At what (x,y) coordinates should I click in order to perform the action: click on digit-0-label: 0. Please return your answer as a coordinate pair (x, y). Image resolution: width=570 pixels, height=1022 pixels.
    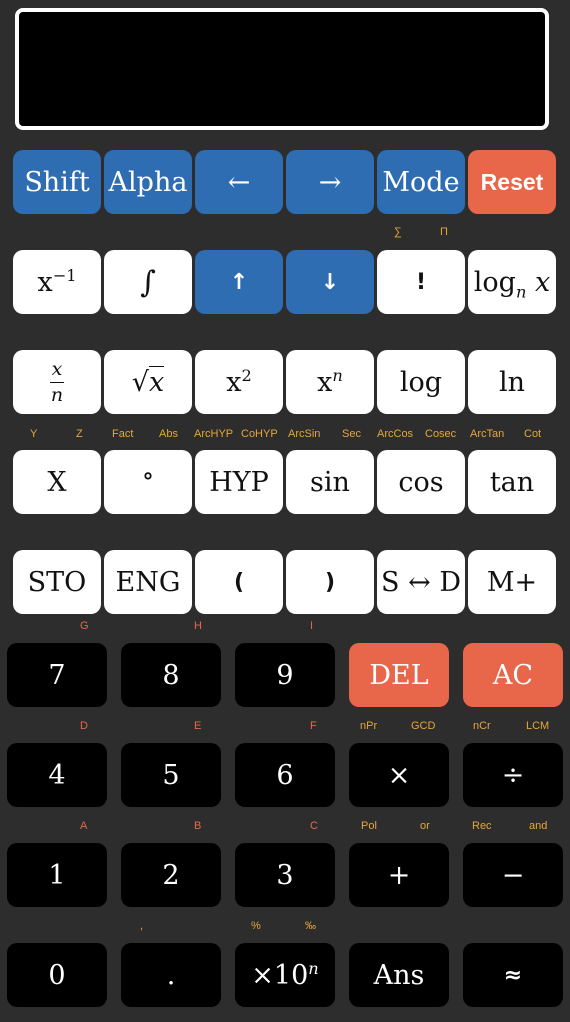
    Looking at the image, I should click on (57, 975).